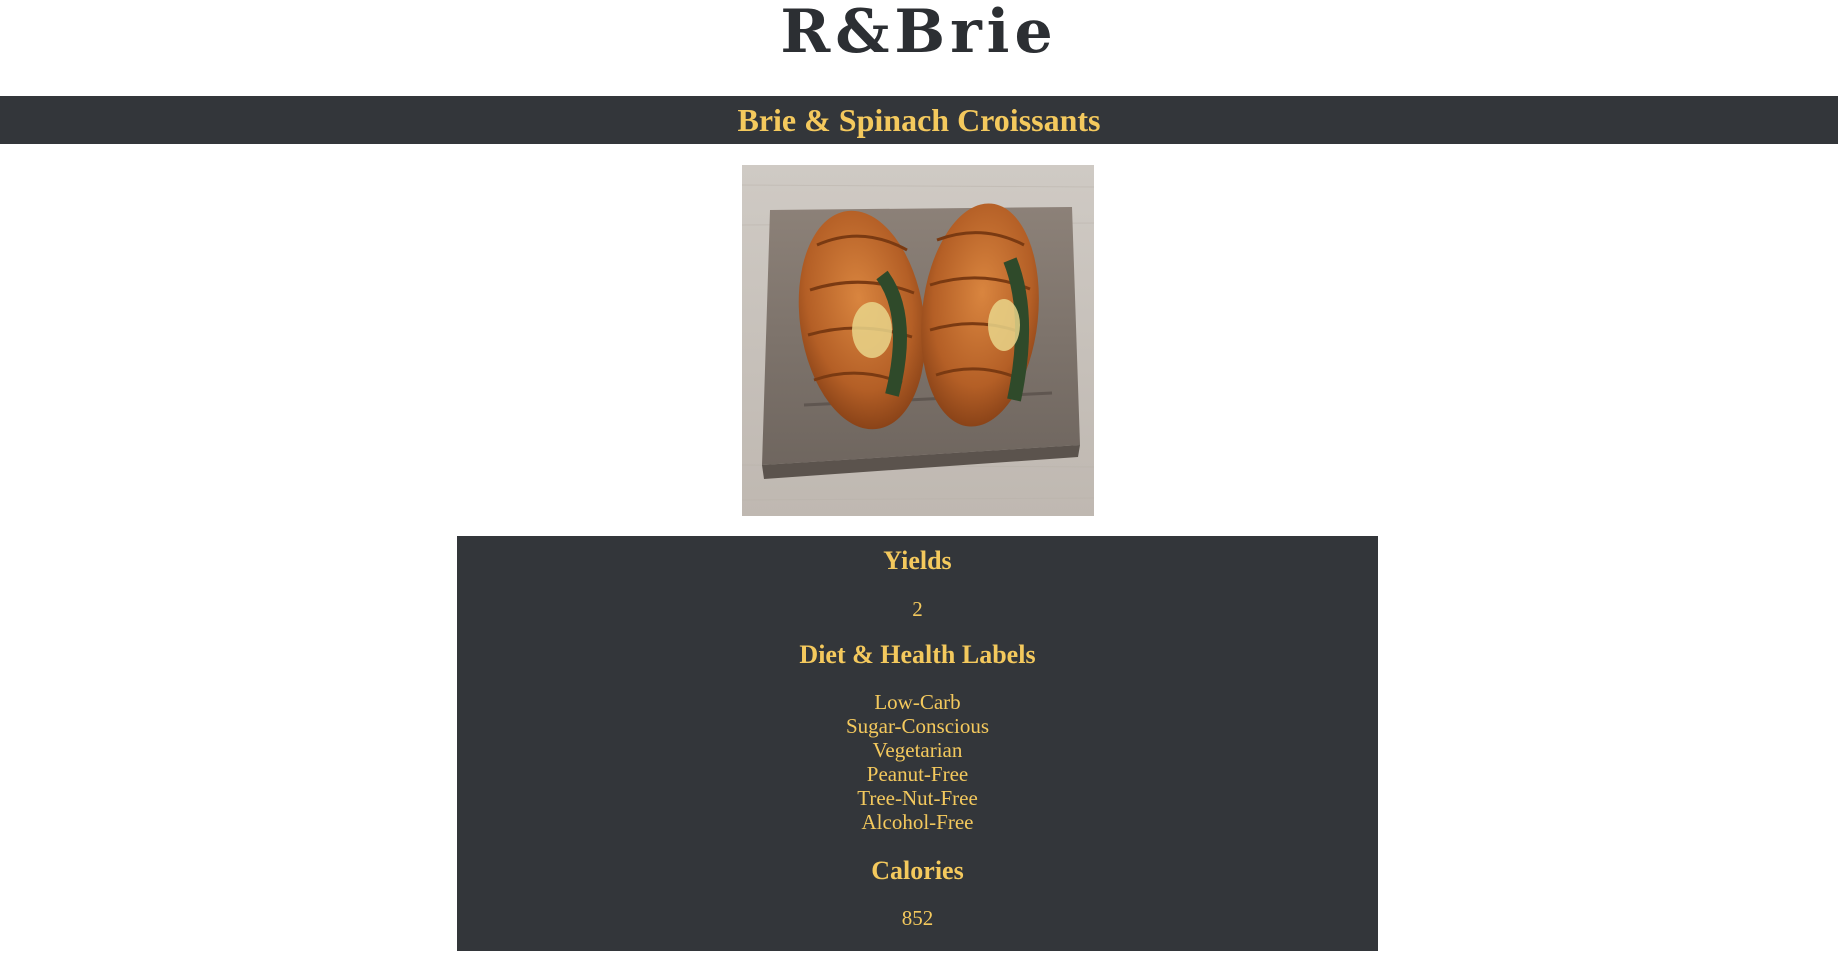  I want to click on label-item: Vegetarian, so click(917, 750).